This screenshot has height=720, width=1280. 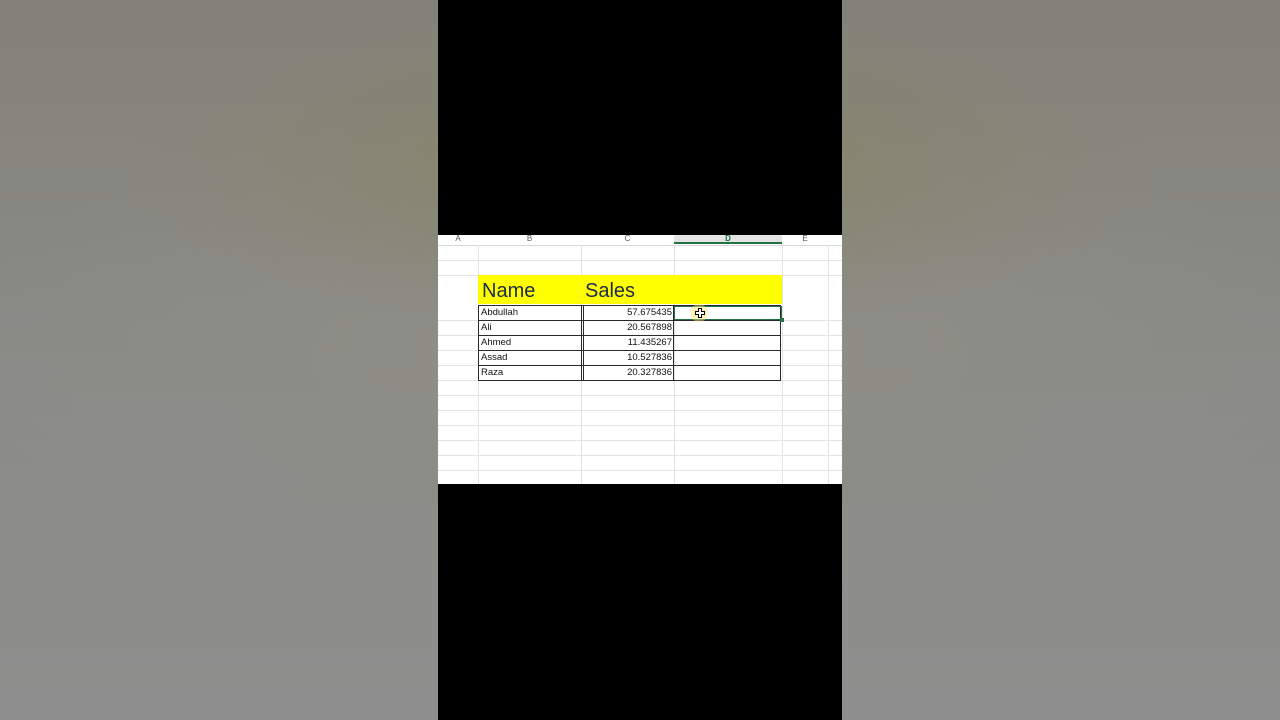 I want to click on table-row: Ahmed 11.435267, so click(x=630, y=343).